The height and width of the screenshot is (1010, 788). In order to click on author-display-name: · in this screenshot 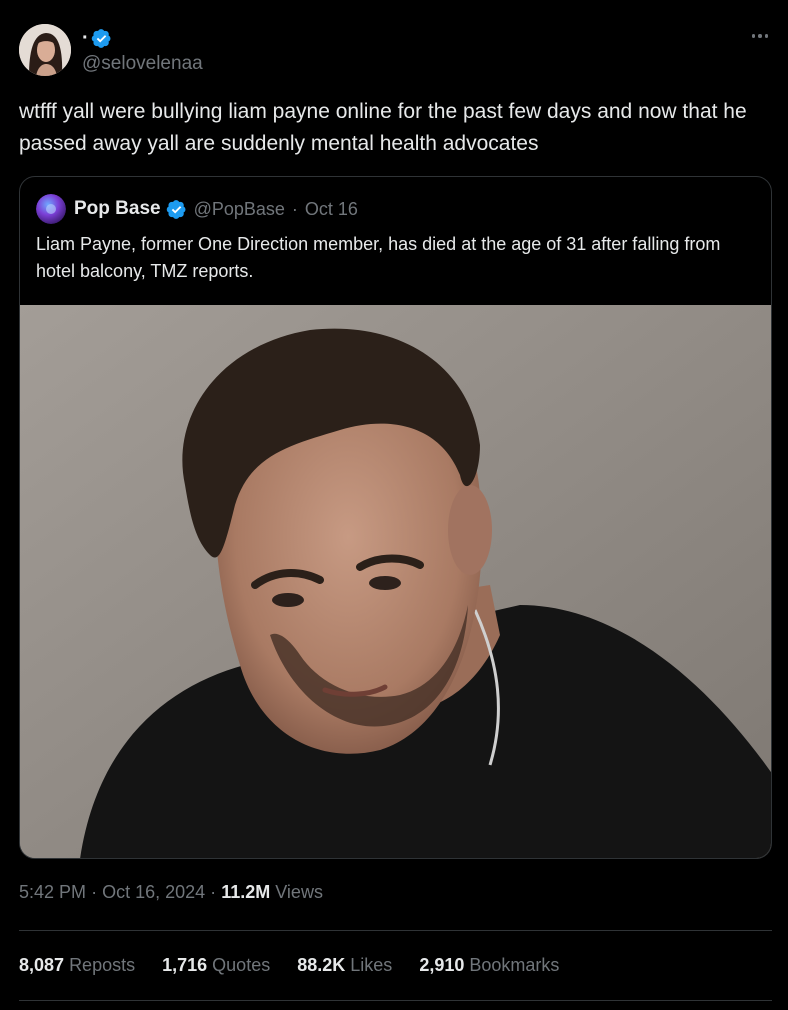, I will do `click(85, 38)`.